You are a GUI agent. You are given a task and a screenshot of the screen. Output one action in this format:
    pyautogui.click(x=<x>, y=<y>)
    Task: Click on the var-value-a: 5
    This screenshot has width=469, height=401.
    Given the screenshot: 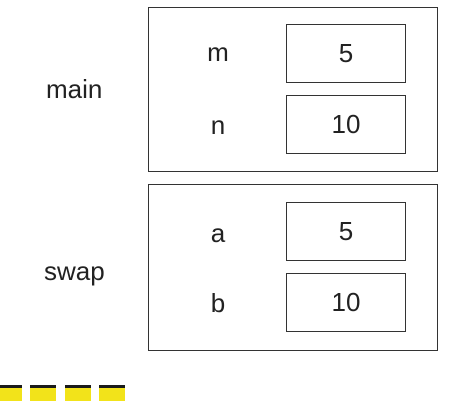 What is the action you would take?
    pyautogui.click(x=346, y=231)
    